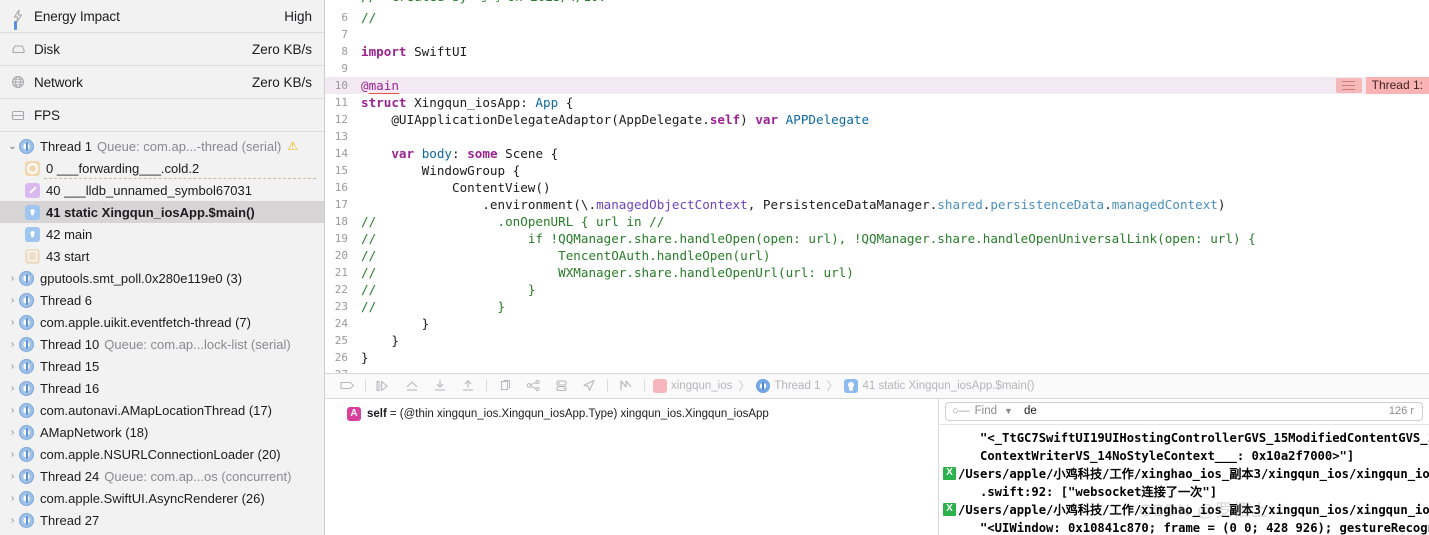  What do you see at coordinates (162, 16) in the screenshot?
I see `gauge-row-energy-impact: Energy Impact High` at bounding box center [162, 16].